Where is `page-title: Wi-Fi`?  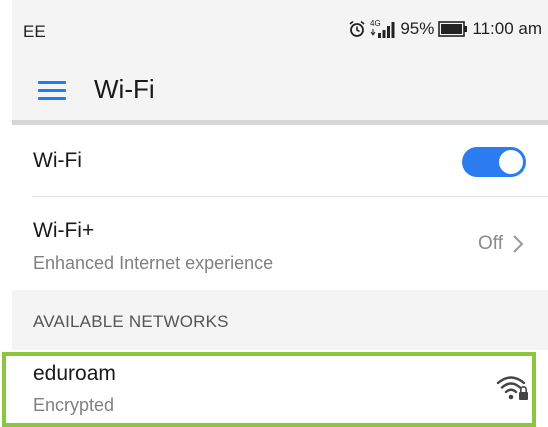
page-title: Wi-Fi is located at coordinates (124, 89).